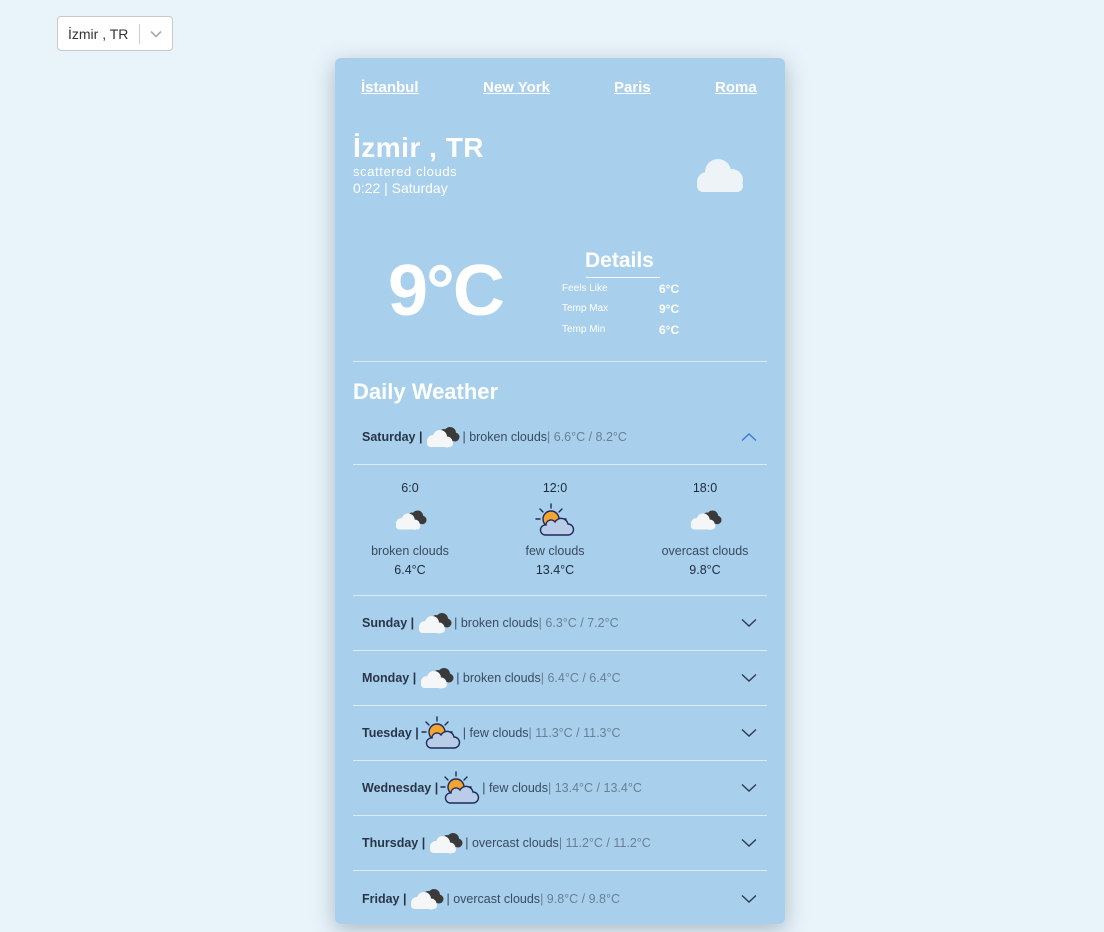 The width and height of the screenshot is (1104, 932). Describe the element at coordinates (560, 361) in the screenshot. I see `divider` at that location.